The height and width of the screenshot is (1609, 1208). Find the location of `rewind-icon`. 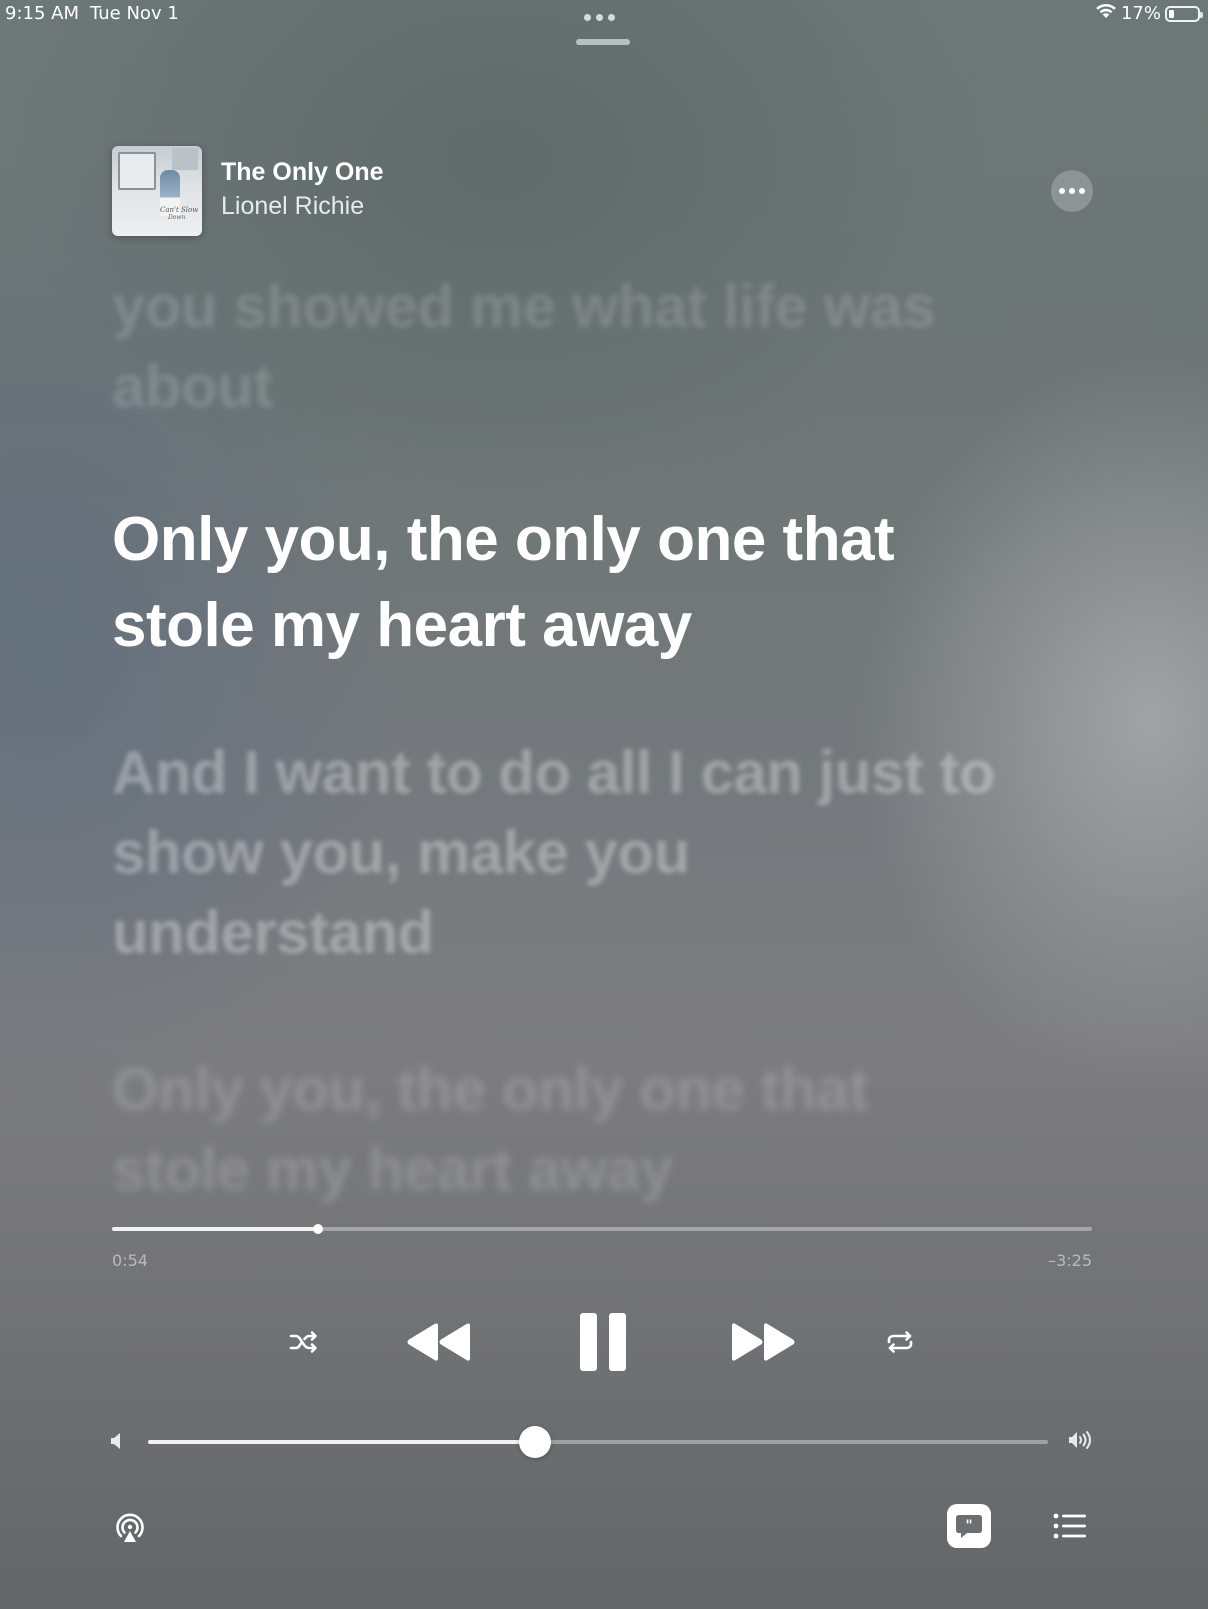

rewind-icon is located at coordinates (438, 1342).